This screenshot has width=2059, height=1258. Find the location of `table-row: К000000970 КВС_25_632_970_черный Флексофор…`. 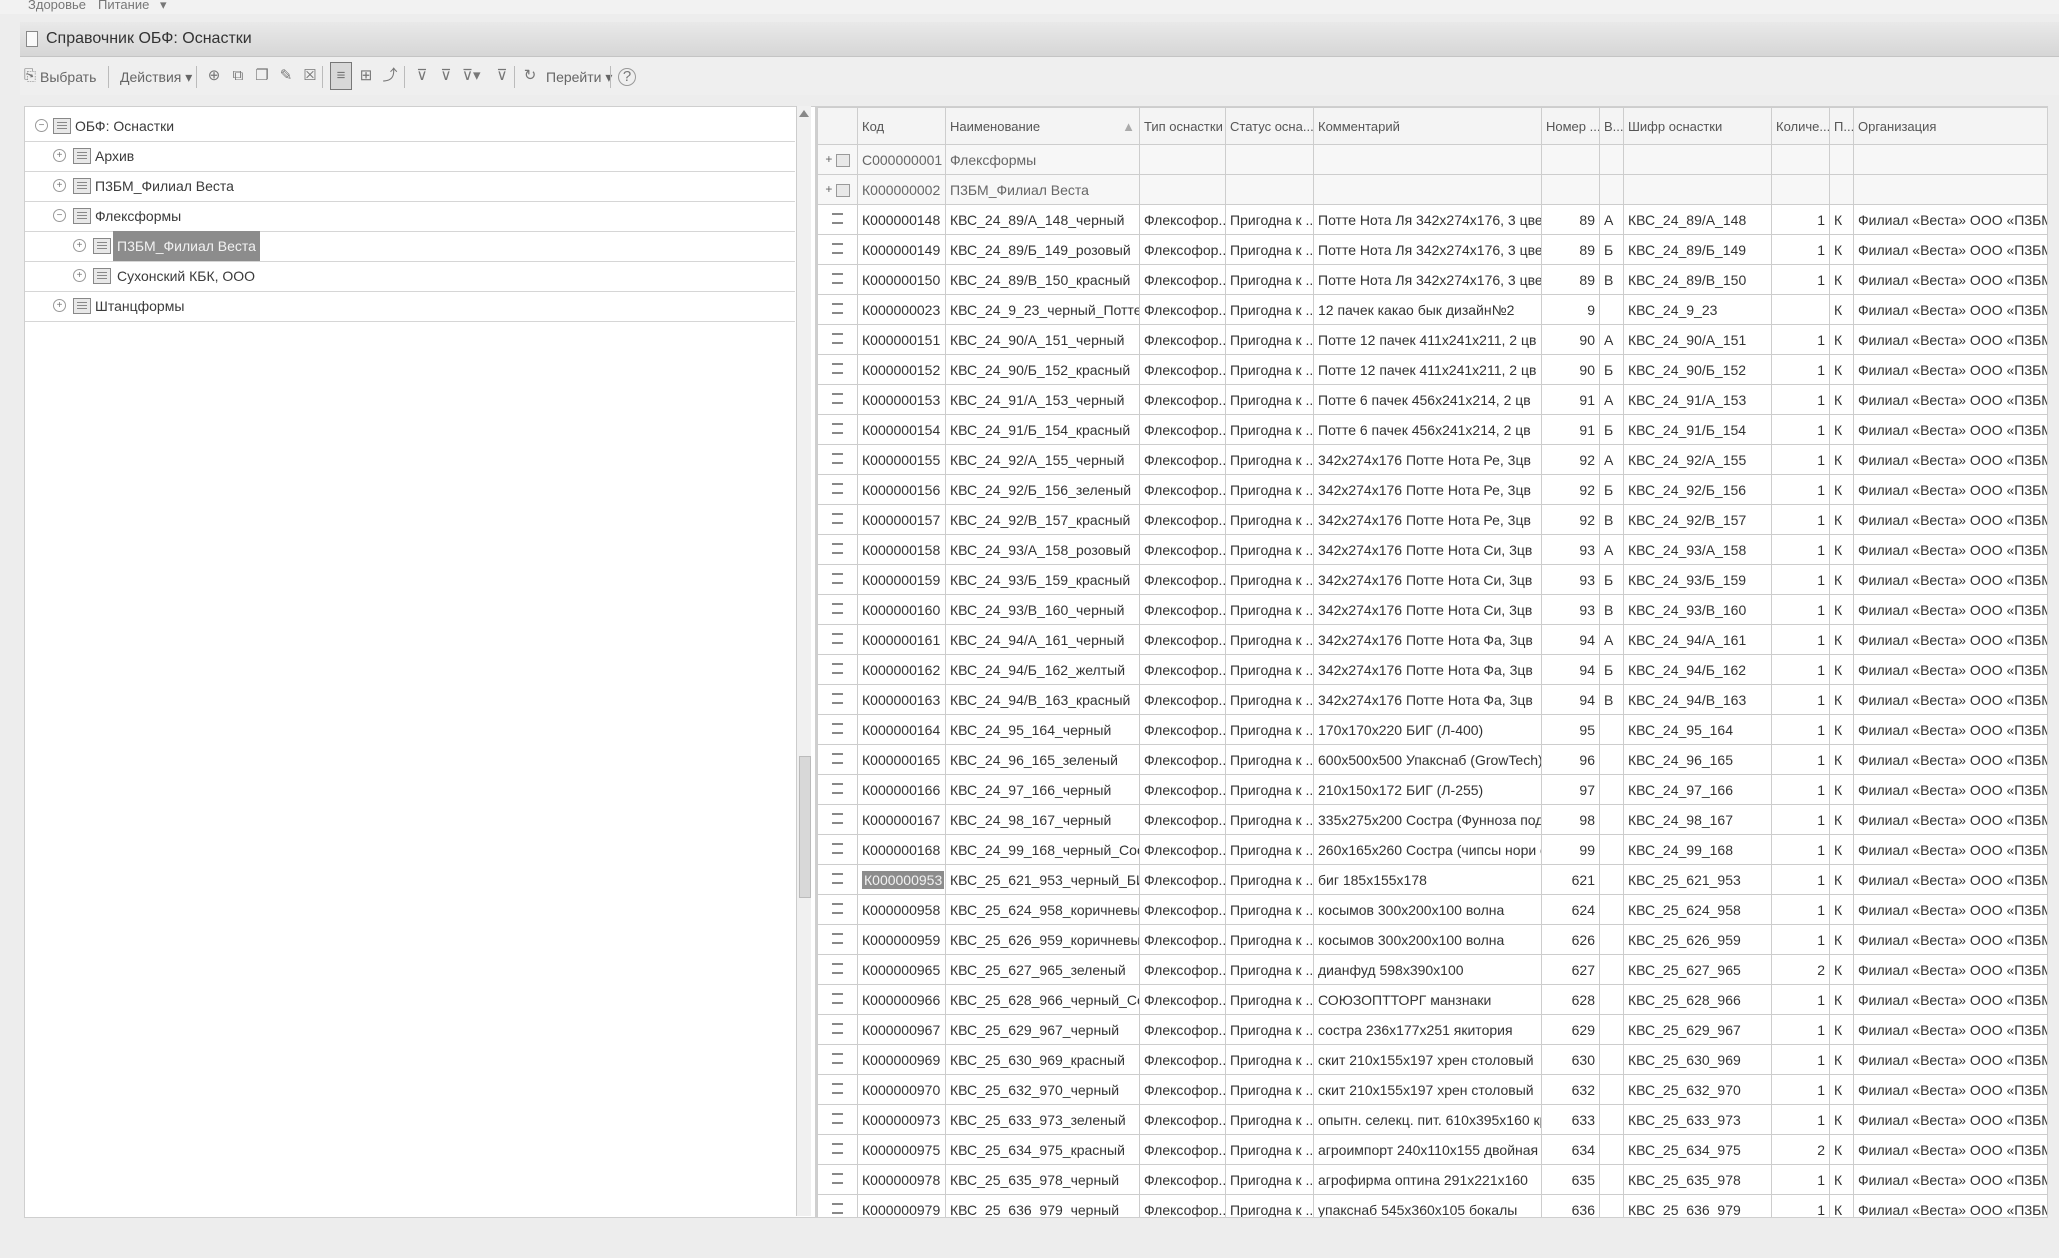

table-row: К000000970 КВС_25_632_970_черный Флексофор… is located at coordinates (1432, 1089).